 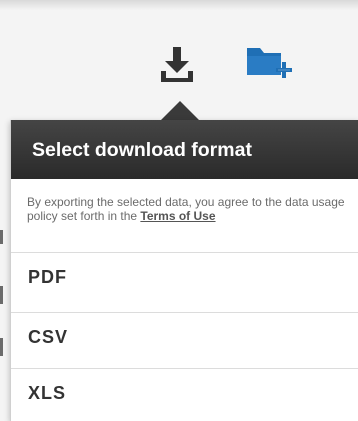 I want to click on add-folder-button, so click(x=271, y=64).